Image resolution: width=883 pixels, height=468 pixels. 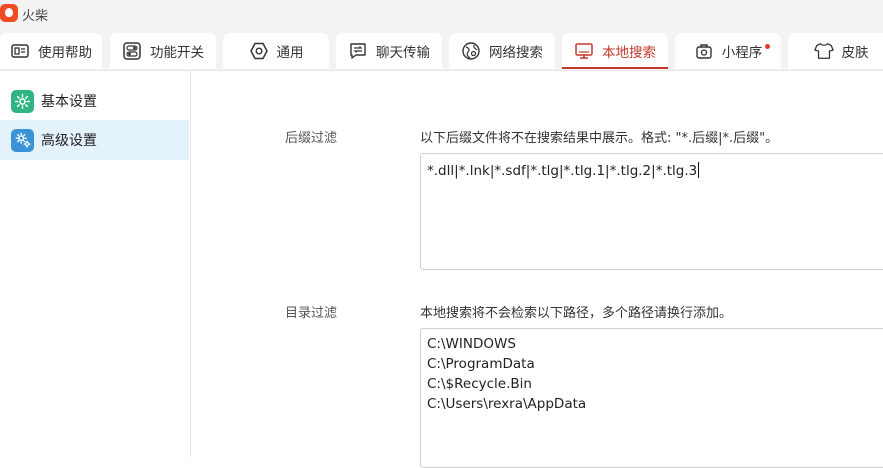 I want to click on sidebar-item-advanced-settings: 高级设置, so click(x=94, y=140).